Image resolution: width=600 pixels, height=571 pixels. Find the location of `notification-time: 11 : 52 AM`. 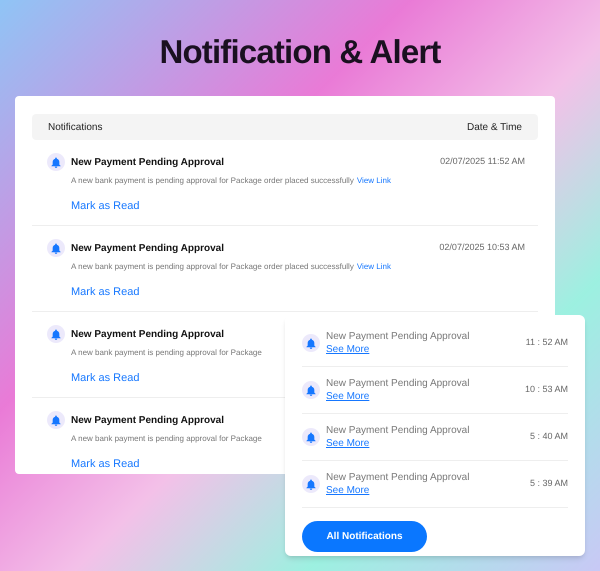

notification-time: 11 : 52 AM is located at coordinates (547, 343).